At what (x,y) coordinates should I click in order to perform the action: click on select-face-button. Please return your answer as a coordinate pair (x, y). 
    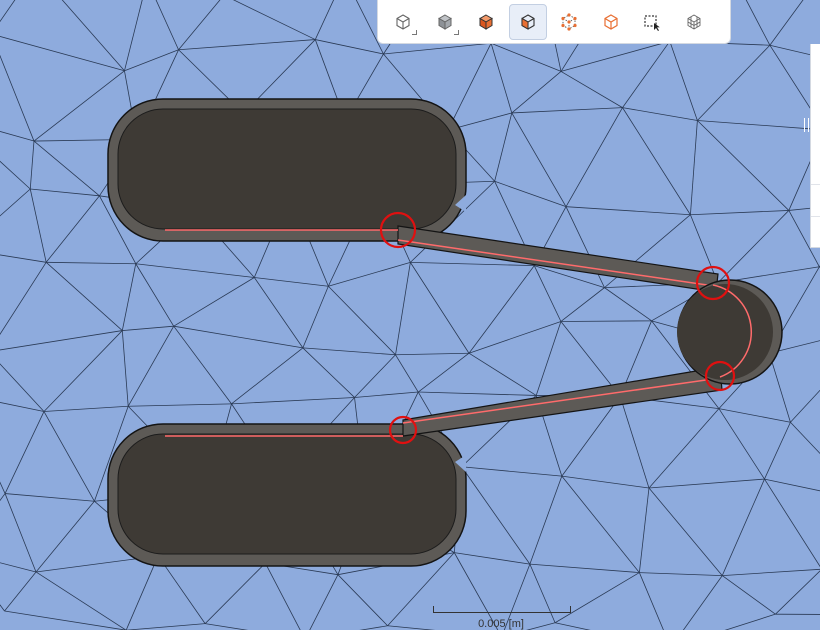
    Looking at the image, I should click on (527, 21).